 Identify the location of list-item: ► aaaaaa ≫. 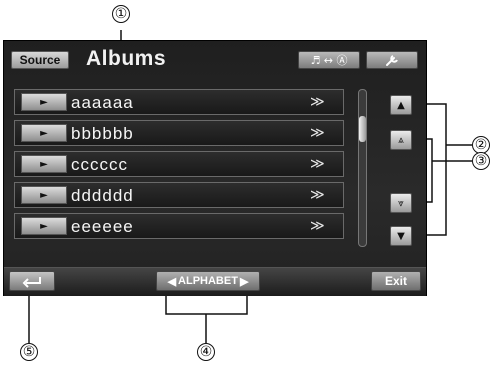
(179, 102).